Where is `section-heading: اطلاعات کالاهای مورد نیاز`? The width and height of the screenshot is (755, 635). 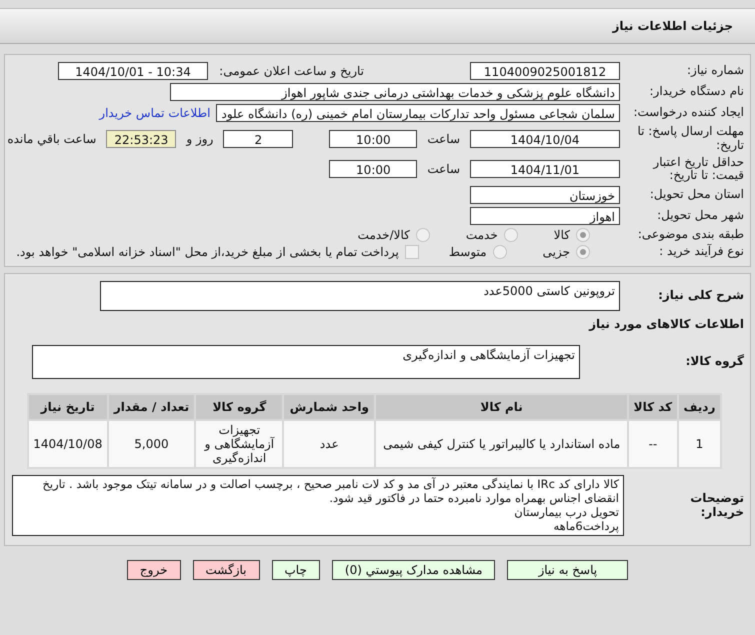
section-heading: اطلاعات کالاهای مورد نیاز is located at coordinates (666, 324).